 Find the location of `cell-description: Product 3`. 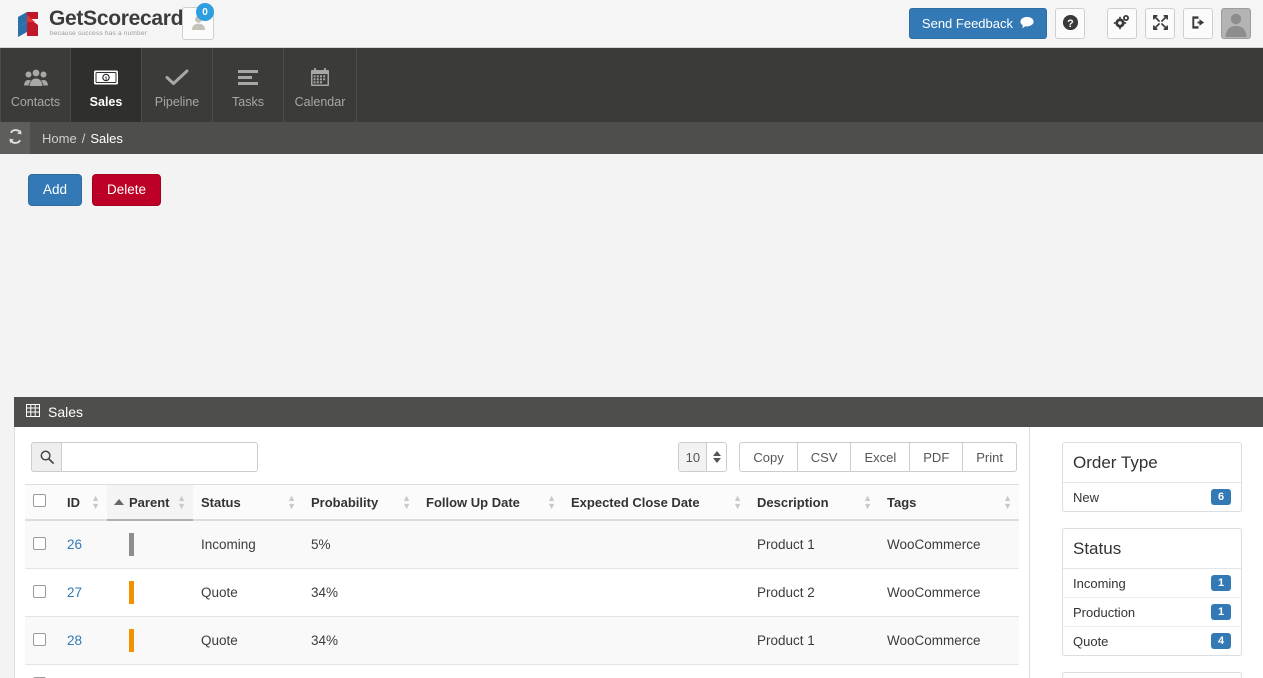

cell-description: Product 3 is located at coordinates (814, 671).